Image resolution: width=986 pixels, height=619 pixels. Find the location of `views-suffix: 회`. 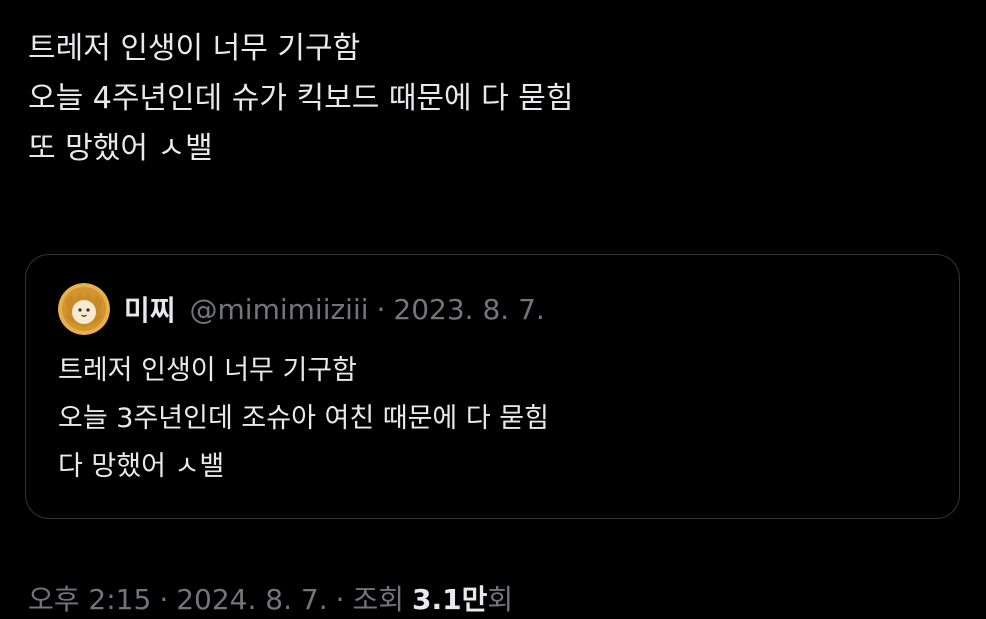

views-suffix: 회 is located at coordinates (500, 599).